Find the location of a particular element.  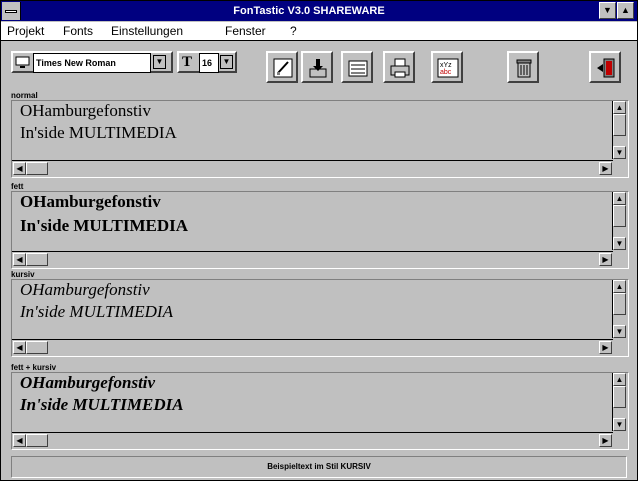

size-dropdown-button: ▼ is located at coordinates (226, 62).